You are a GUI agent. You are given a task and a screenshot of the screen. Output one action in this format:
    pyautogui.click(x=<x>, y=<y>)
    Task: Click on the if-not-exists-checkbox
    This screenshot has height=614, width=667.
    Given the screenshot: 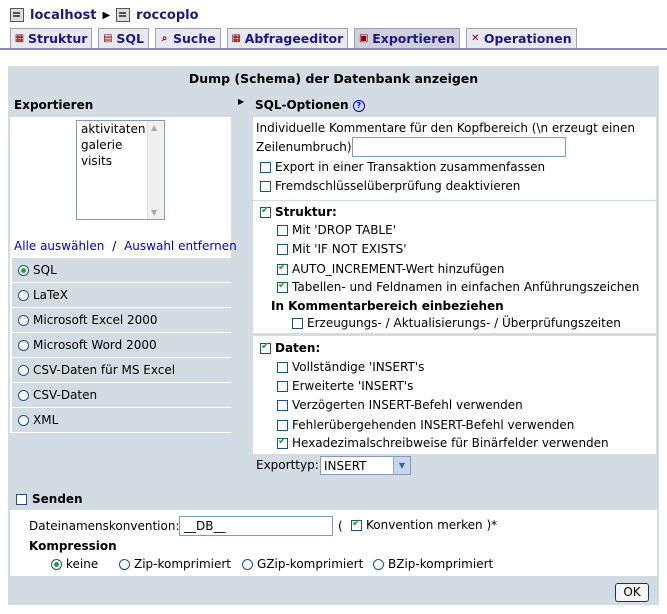 What is the action you would take?
    pyautogui.click(x=282, y=249)
    